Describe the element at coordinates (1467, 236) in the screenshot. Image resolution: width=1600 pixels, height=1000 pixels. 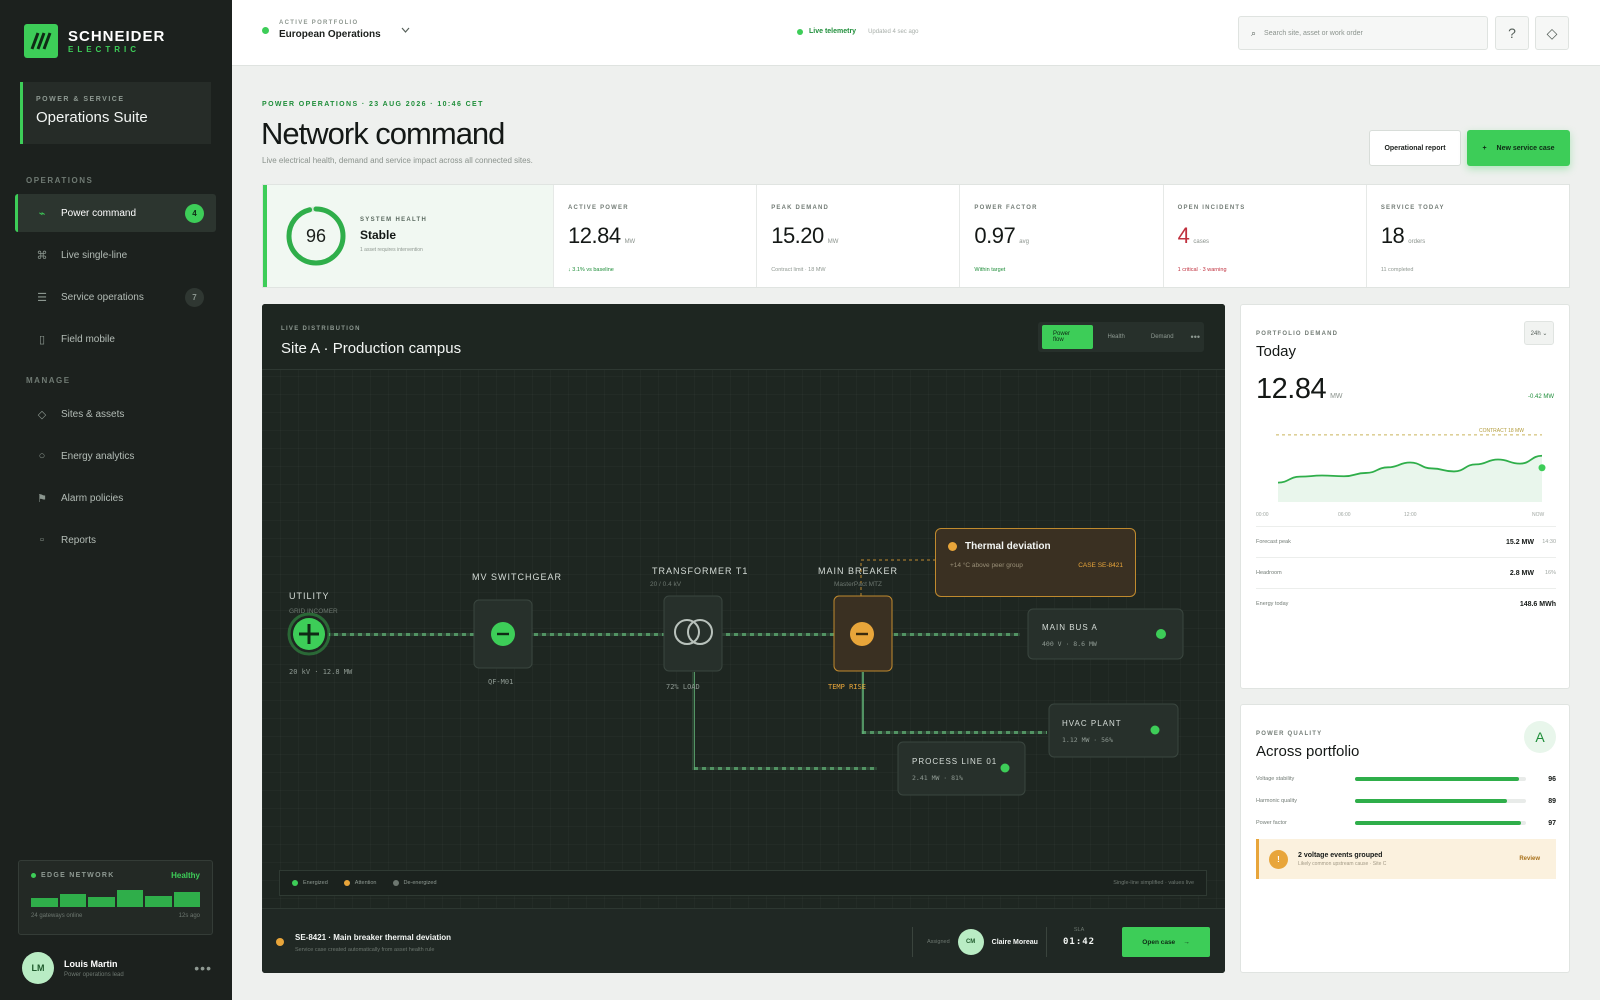
I see `kpi-service-today: SERVICE TODAY 18 orders 11 completed` at that location.